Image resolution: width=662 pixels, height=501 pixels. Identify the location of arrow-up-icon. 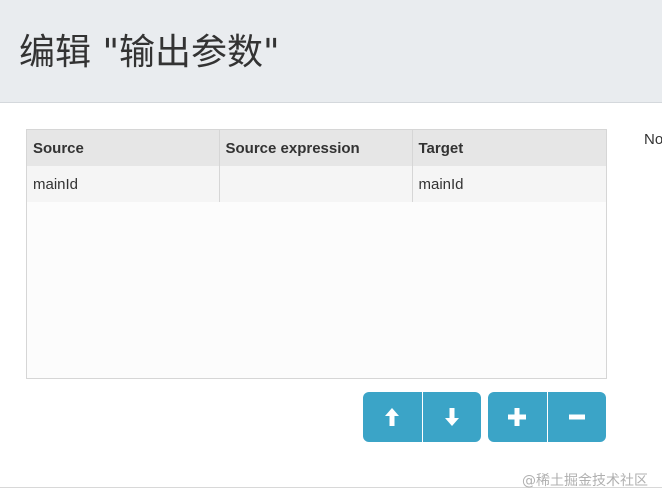
(392, 417).